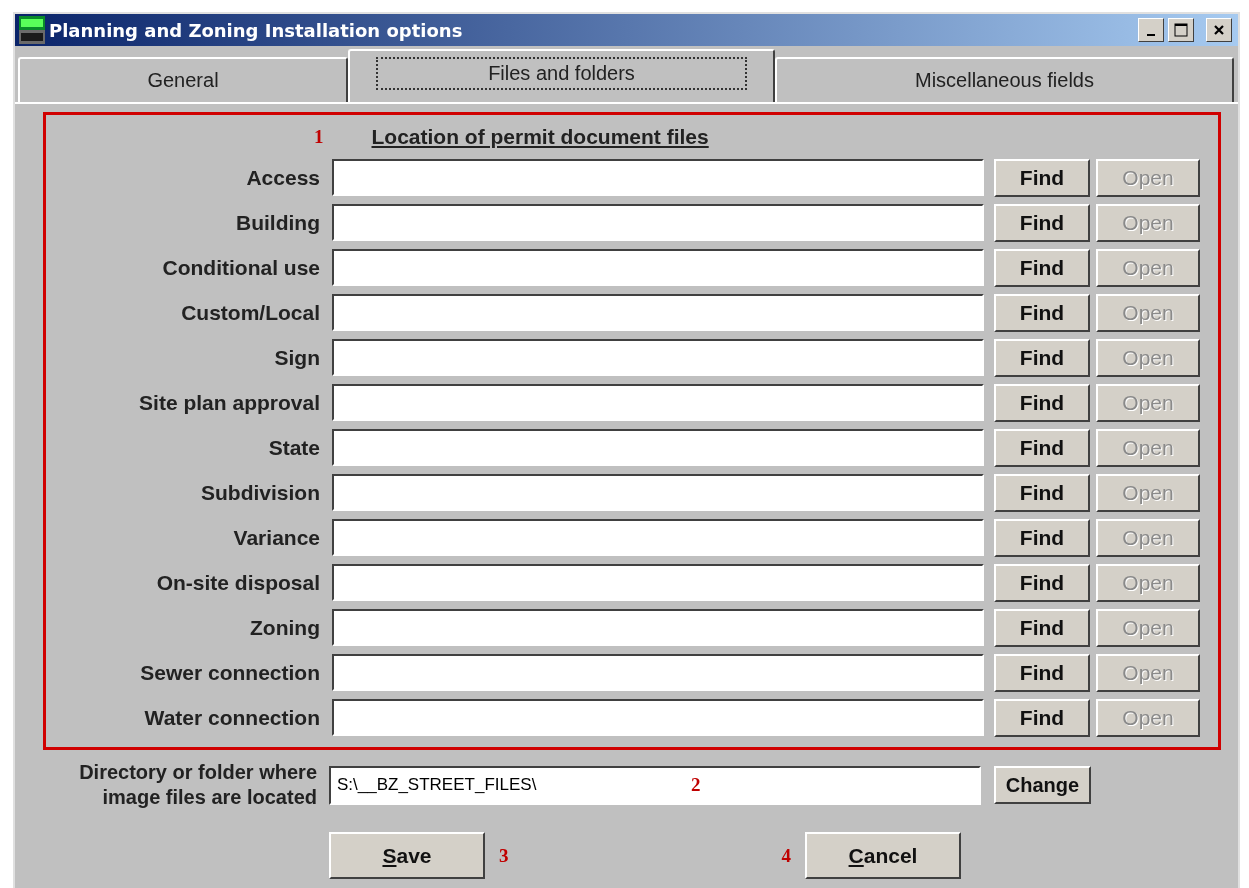 The height and width of the screenshot is (888, 1249). Describe the element at coordinates (198, 785) in the screenshot. I see `field-label: Directory or folder where image files are located` at that location.